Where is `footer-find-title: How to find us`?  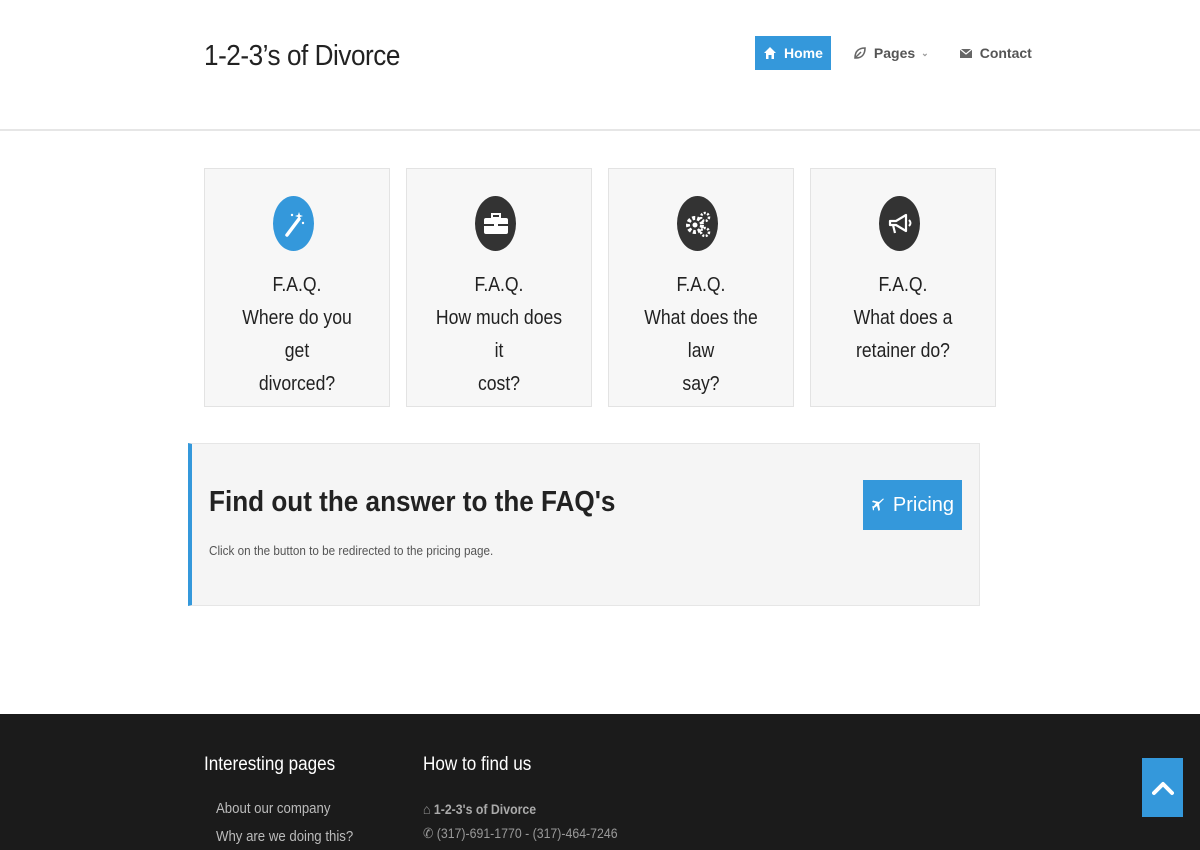
footer-find-title: How to find us is located at coordinates (477, 764).